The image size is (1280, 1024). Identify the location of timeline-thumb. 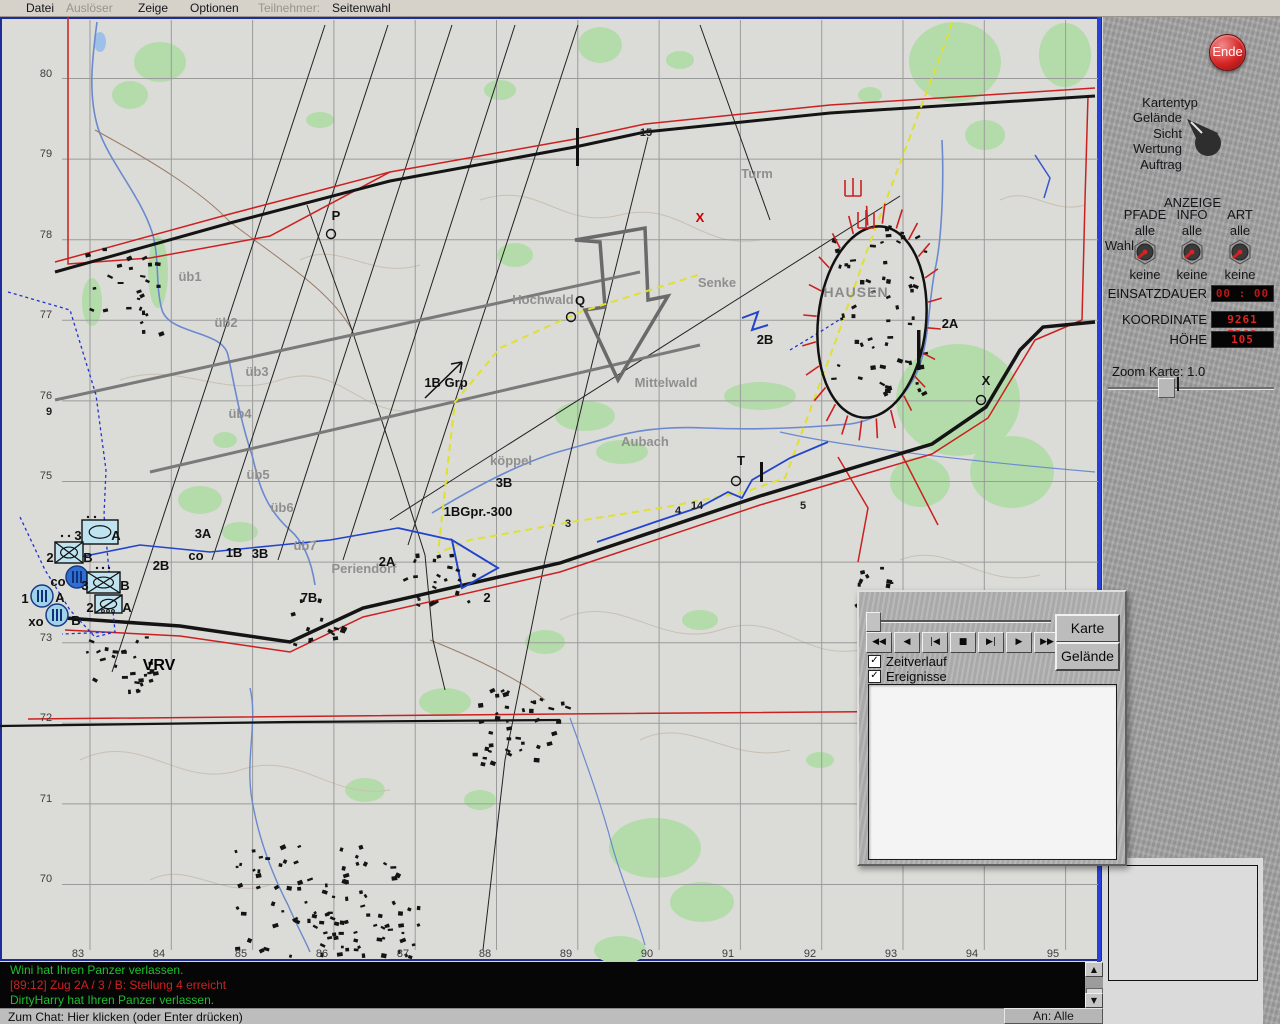
(873, 622).